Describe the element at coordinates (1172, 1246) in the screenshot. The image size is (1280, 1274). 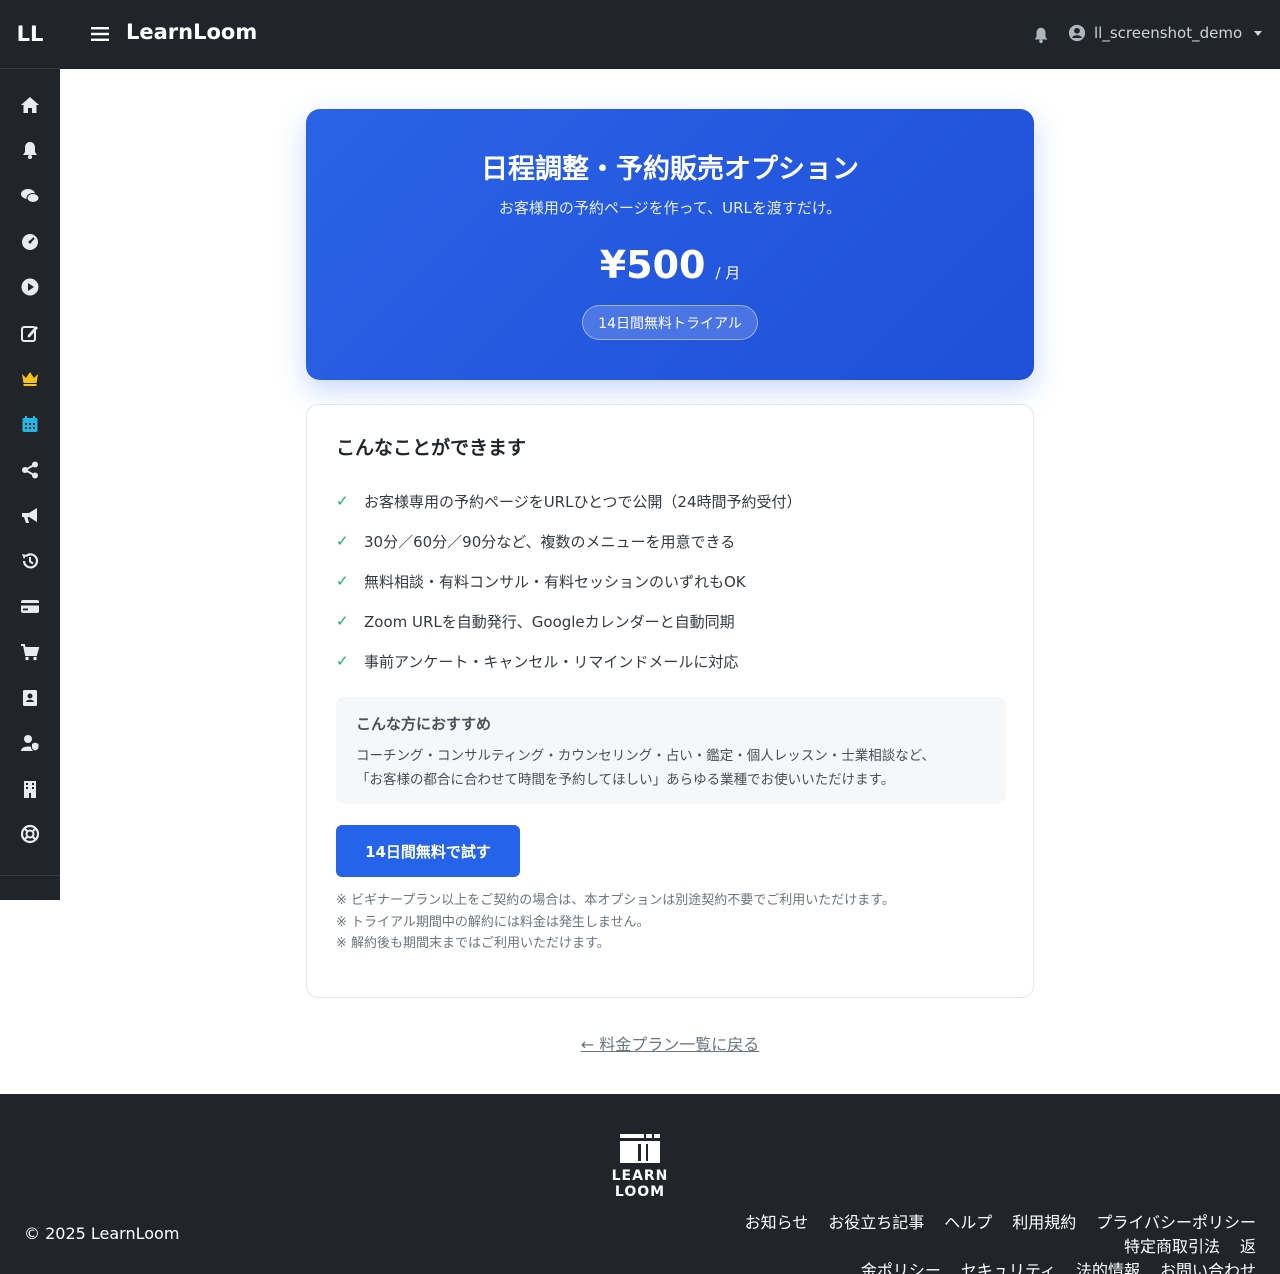
I see `footer-link-commerce-law: 特定商取引法` at that location.